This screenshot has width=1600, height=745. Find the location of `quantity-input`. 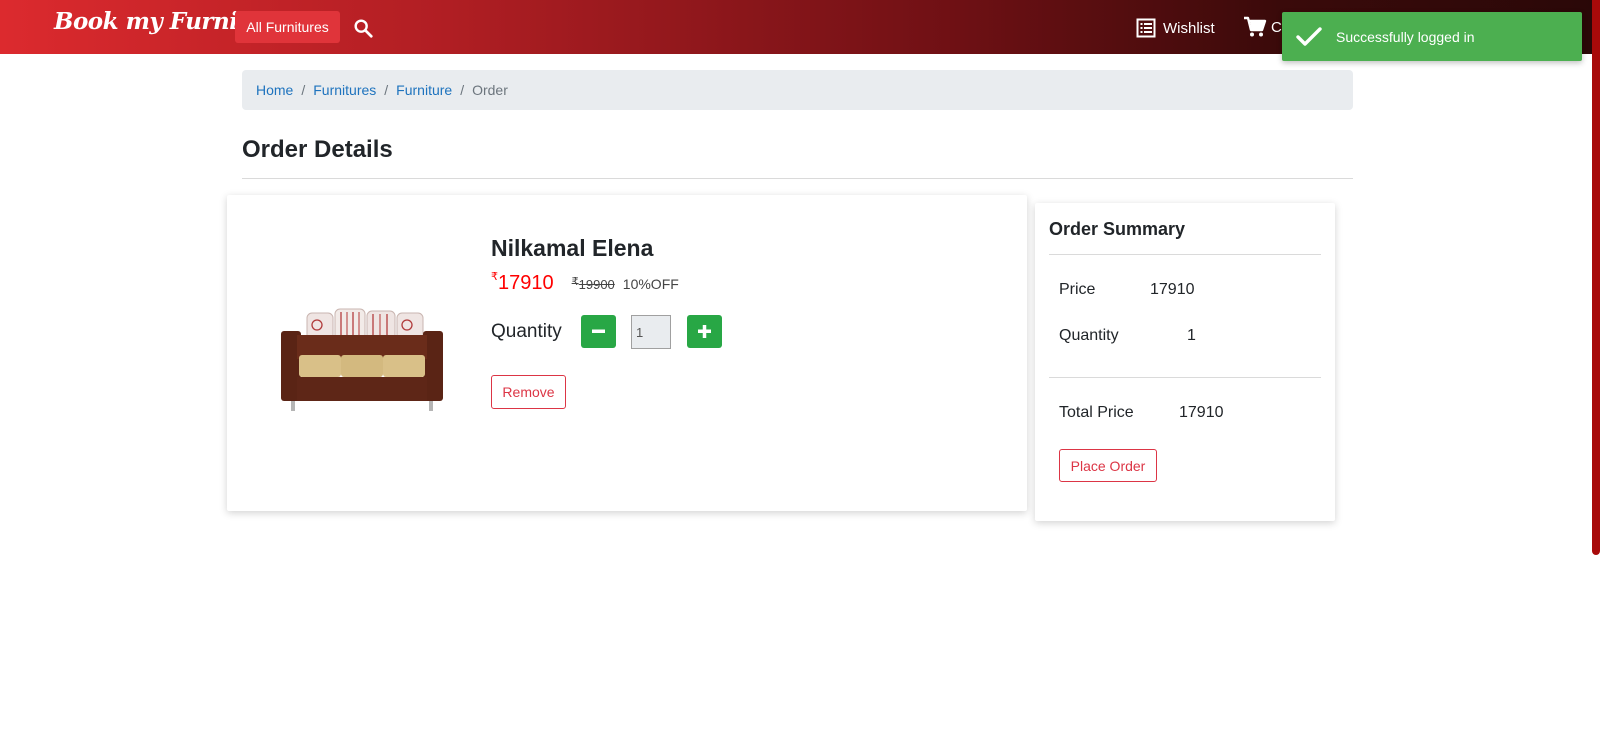

quantity-input is located at coordinates (651, 332).